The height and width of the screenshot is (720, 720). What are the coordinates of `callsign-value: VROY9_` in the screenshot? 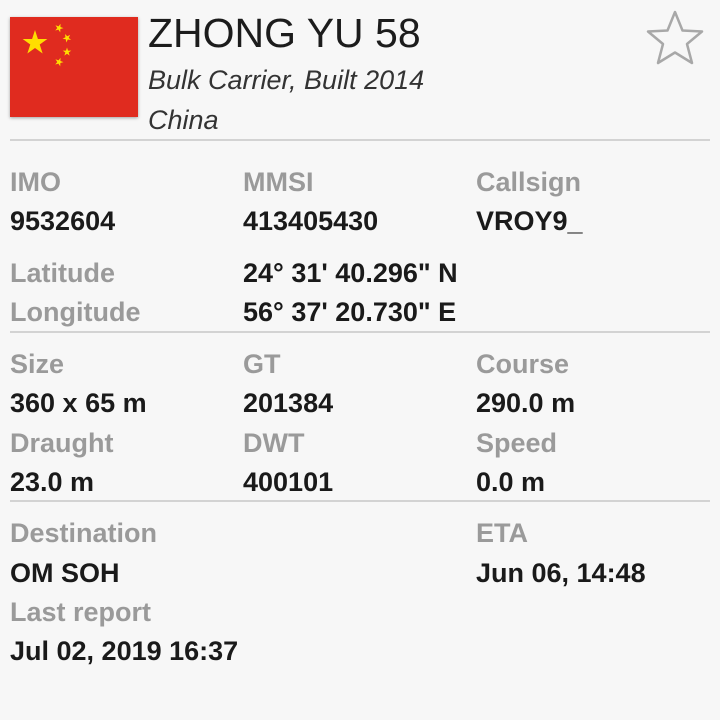 It's located at (529, 221).